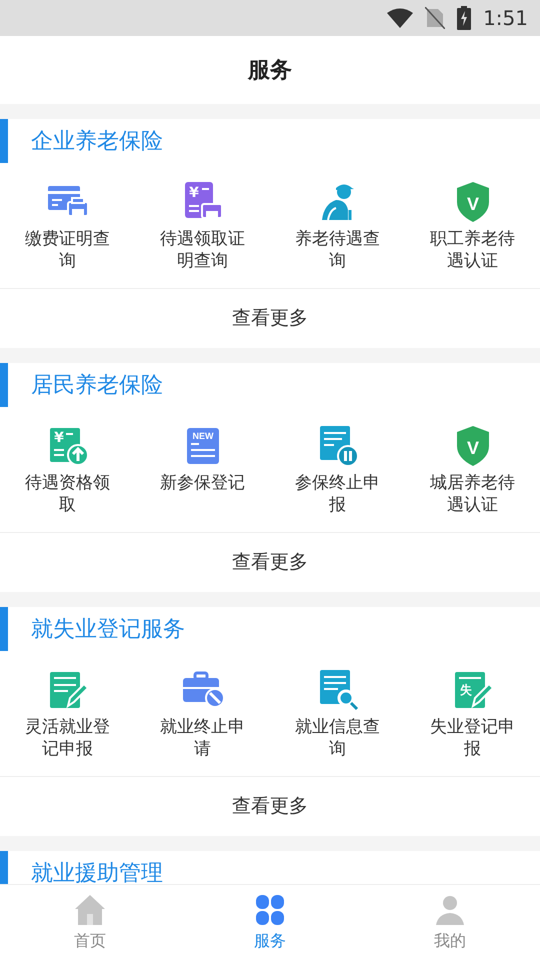 This screenshot has width=540, height=960. What do you see at coordinates (97, 386) in the screenshot?
I see `section-title: 居民养老保险` at bounding box center [97, 386].